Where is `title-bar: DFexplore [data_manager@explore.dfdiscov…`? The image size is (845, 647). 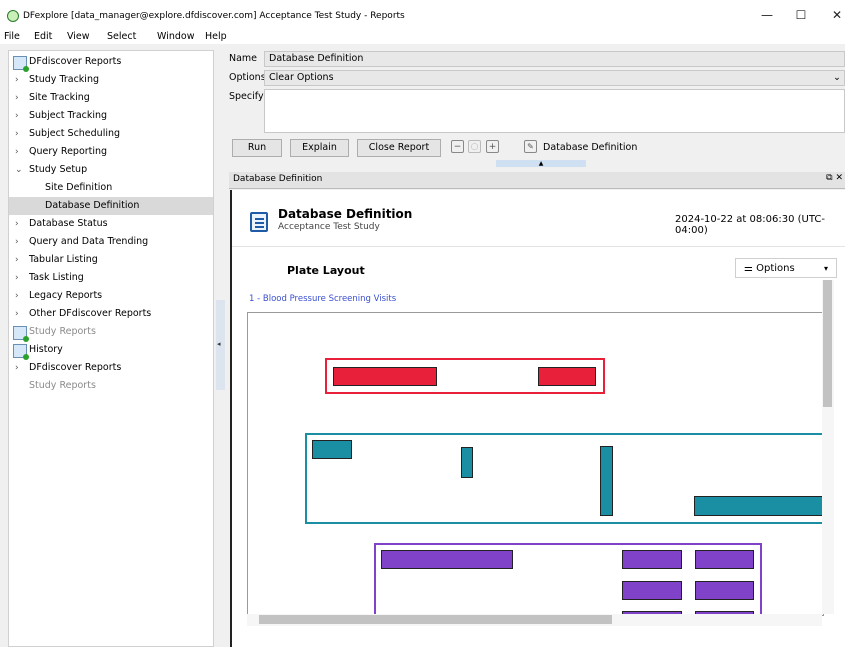
title-bar: DFexplore [data_manager@explore.dfdiscov… is located at coordinates (422, 15).